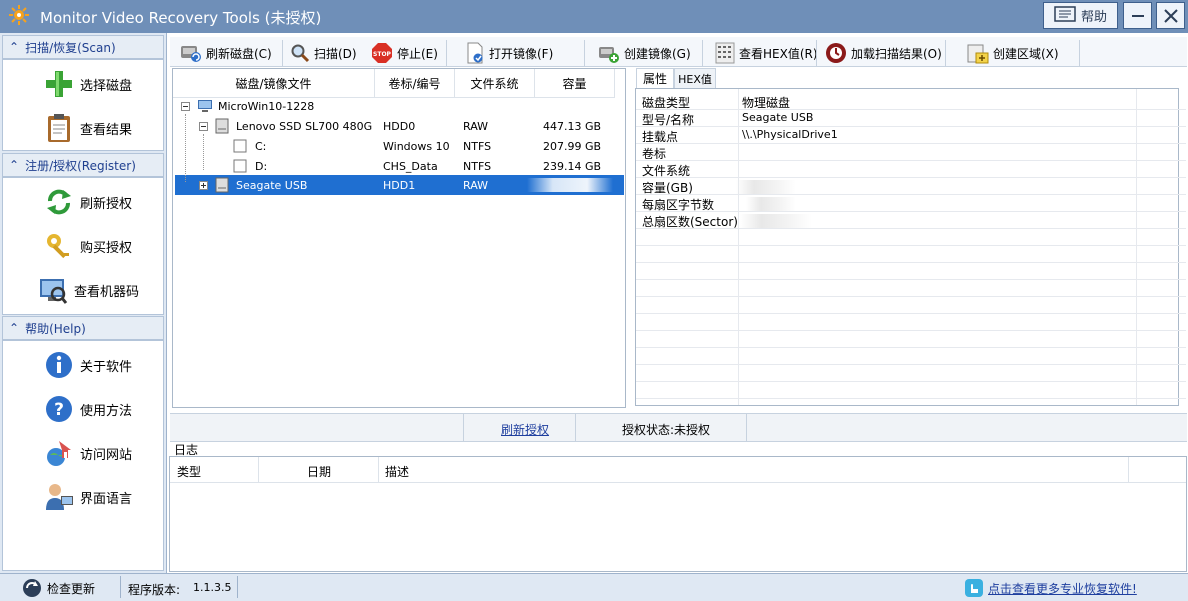 Image resolution: width=1188 pixels, height=601 pixels. What do you see at coordinates (525, 429) in the screenshot?
I see `refresh-license-link: 刷新授权` at bounding box center [525, 429].